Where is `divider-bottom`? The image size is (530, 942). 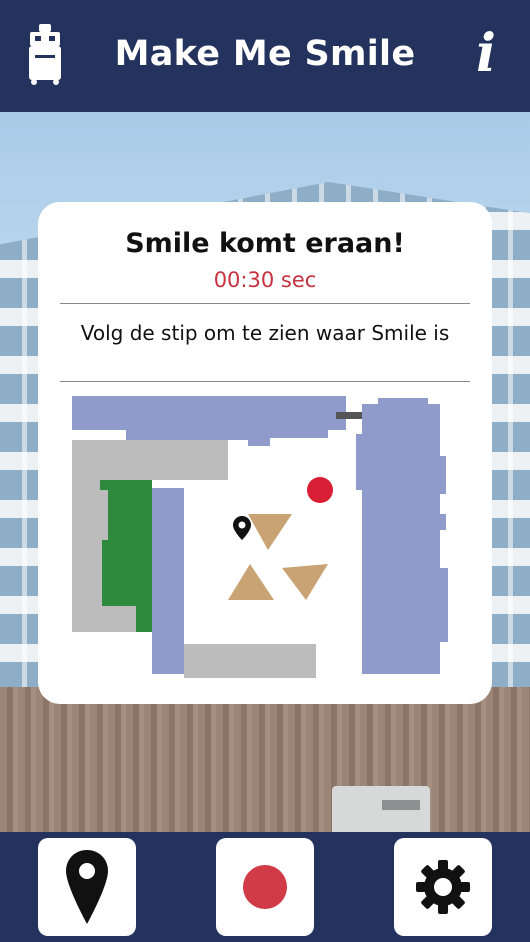
divider-bottom is located at coordinates (265, 381).